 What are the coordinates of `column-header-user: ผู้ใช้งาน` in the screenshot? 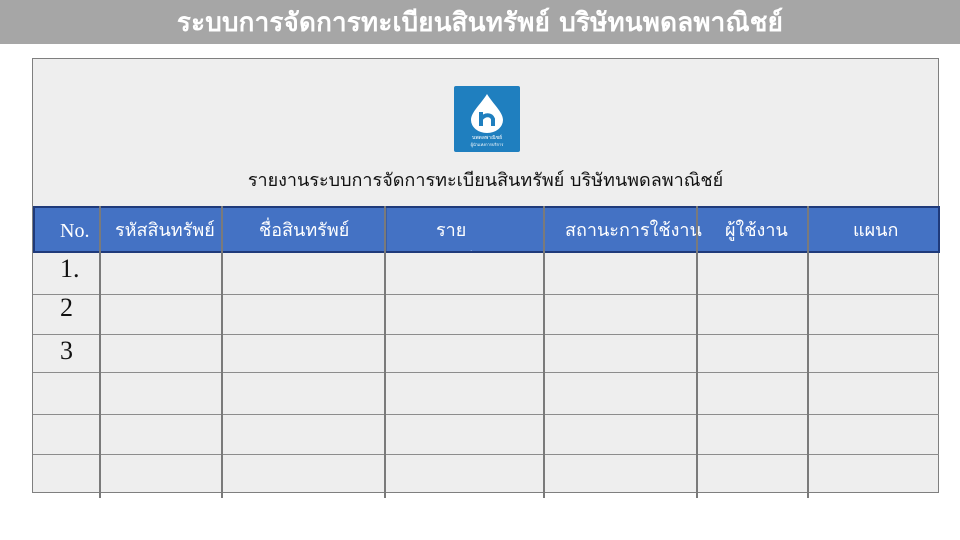 It's located at (770, 231).